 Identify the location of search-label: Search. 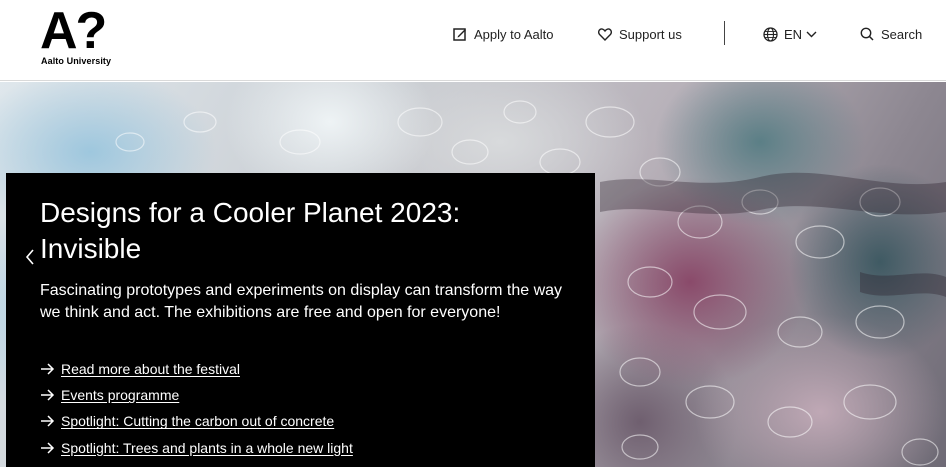
(902, 34).